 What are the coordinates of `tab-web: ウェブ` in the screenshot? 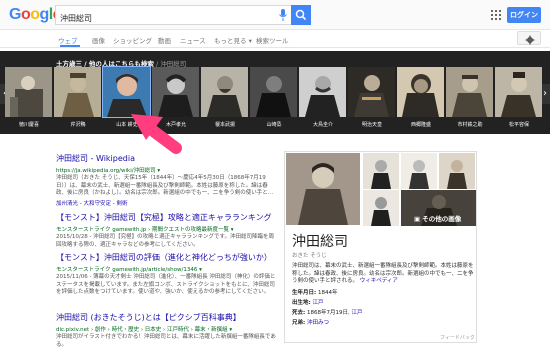 It's located at (68, 40).